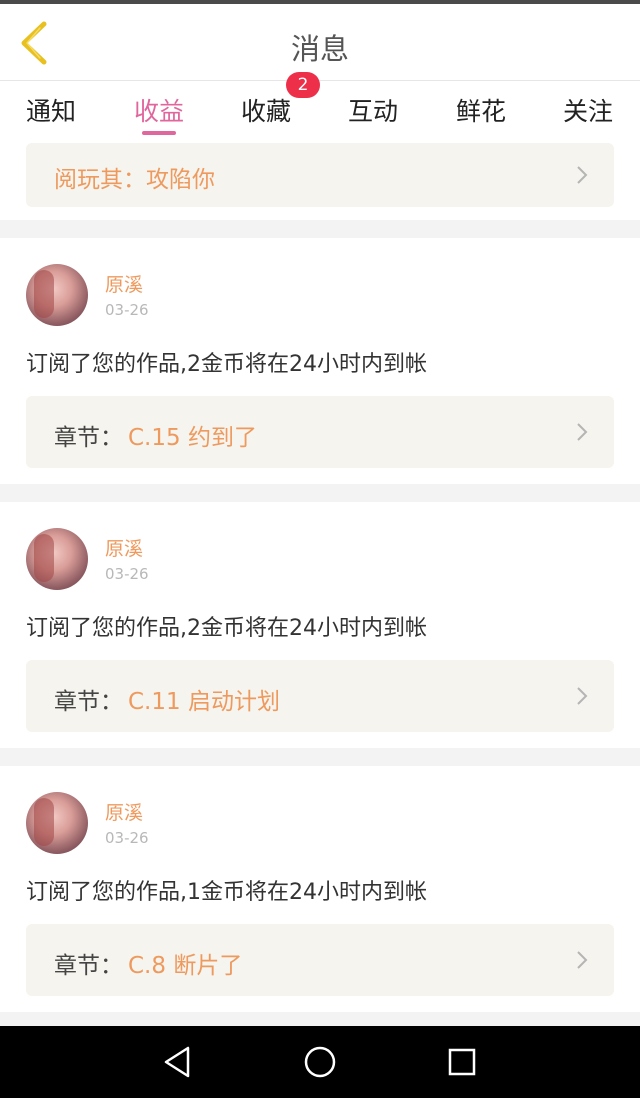 This screenshot has height=1098, width=640. Describe the element at coordinates (319, 49) in the screenshot. I see `page-title: 消息` at that location.